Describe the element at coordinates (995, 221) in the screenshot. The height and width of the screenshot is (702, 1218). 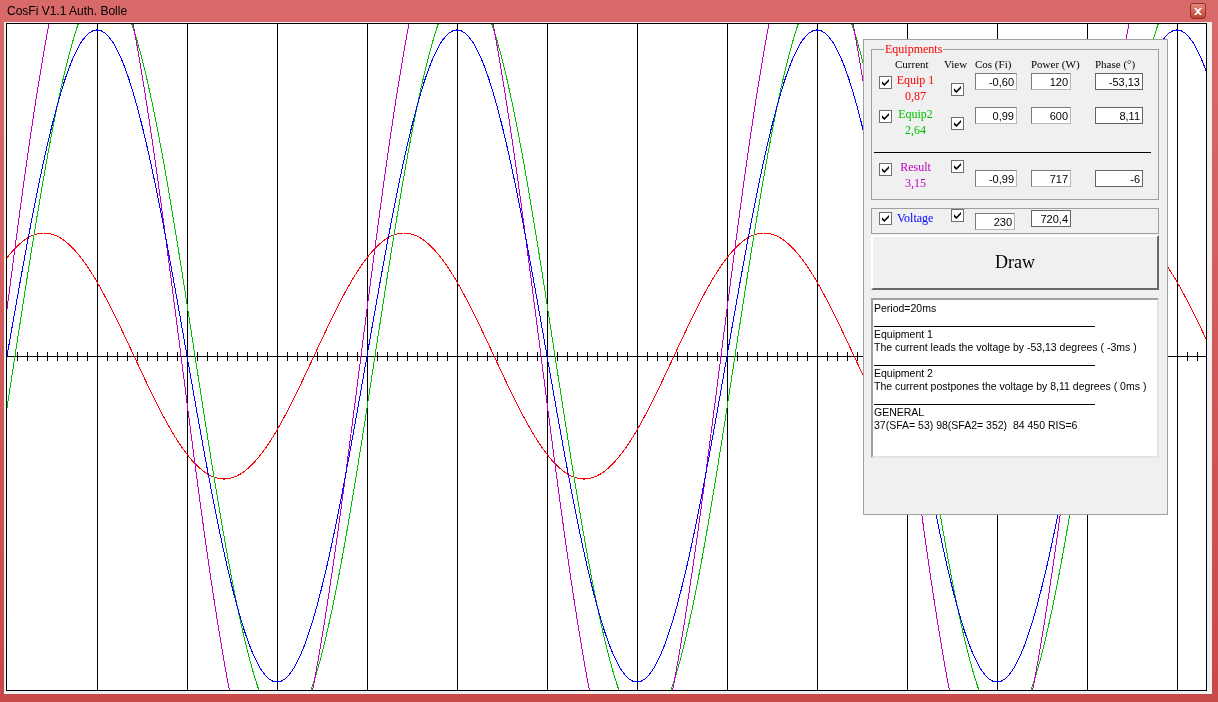
I see `voltage-field: 230` at that location.